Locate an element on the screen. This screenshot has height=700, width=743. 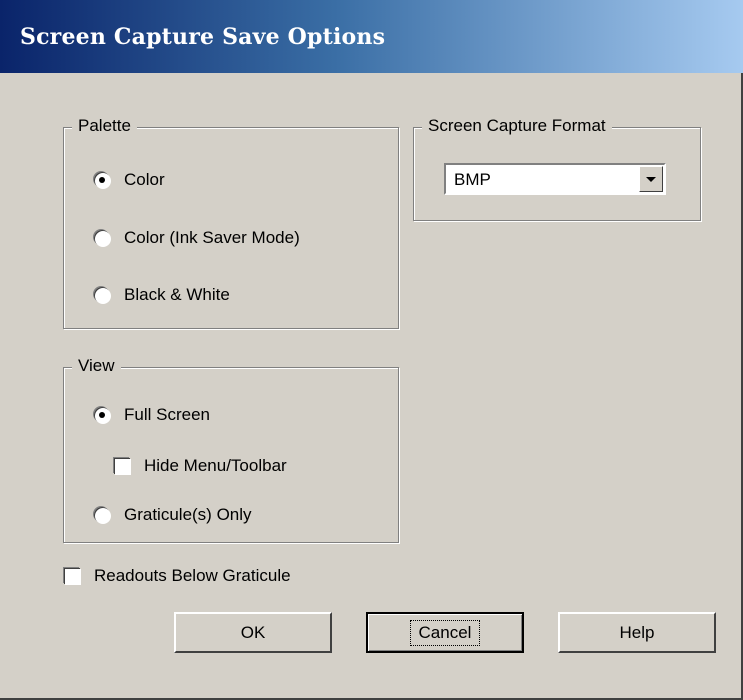
chevron-down-icon is located at coordinates (651, 179).